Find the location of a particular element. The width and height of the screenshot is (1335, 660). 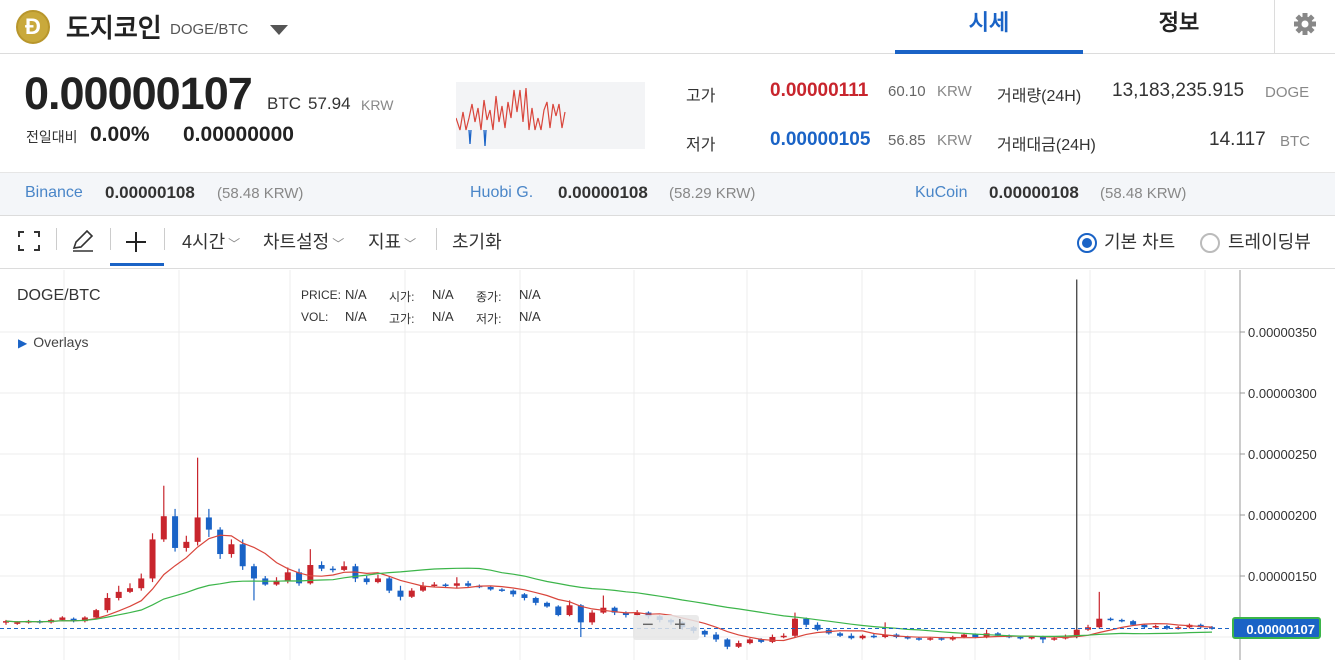

legend-price-label: PRICE: is located at coordinates (321, 295).